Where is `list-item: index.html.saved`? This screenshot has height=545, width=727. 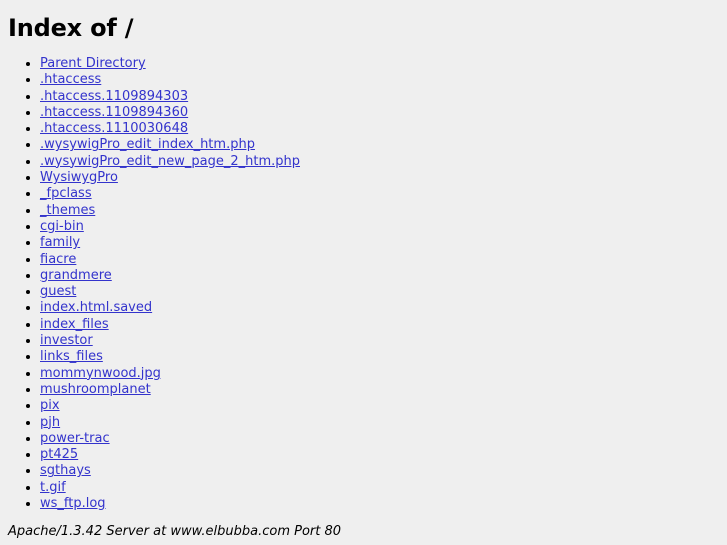
list-item: index.html.saved is located at coordinates (383, 308).